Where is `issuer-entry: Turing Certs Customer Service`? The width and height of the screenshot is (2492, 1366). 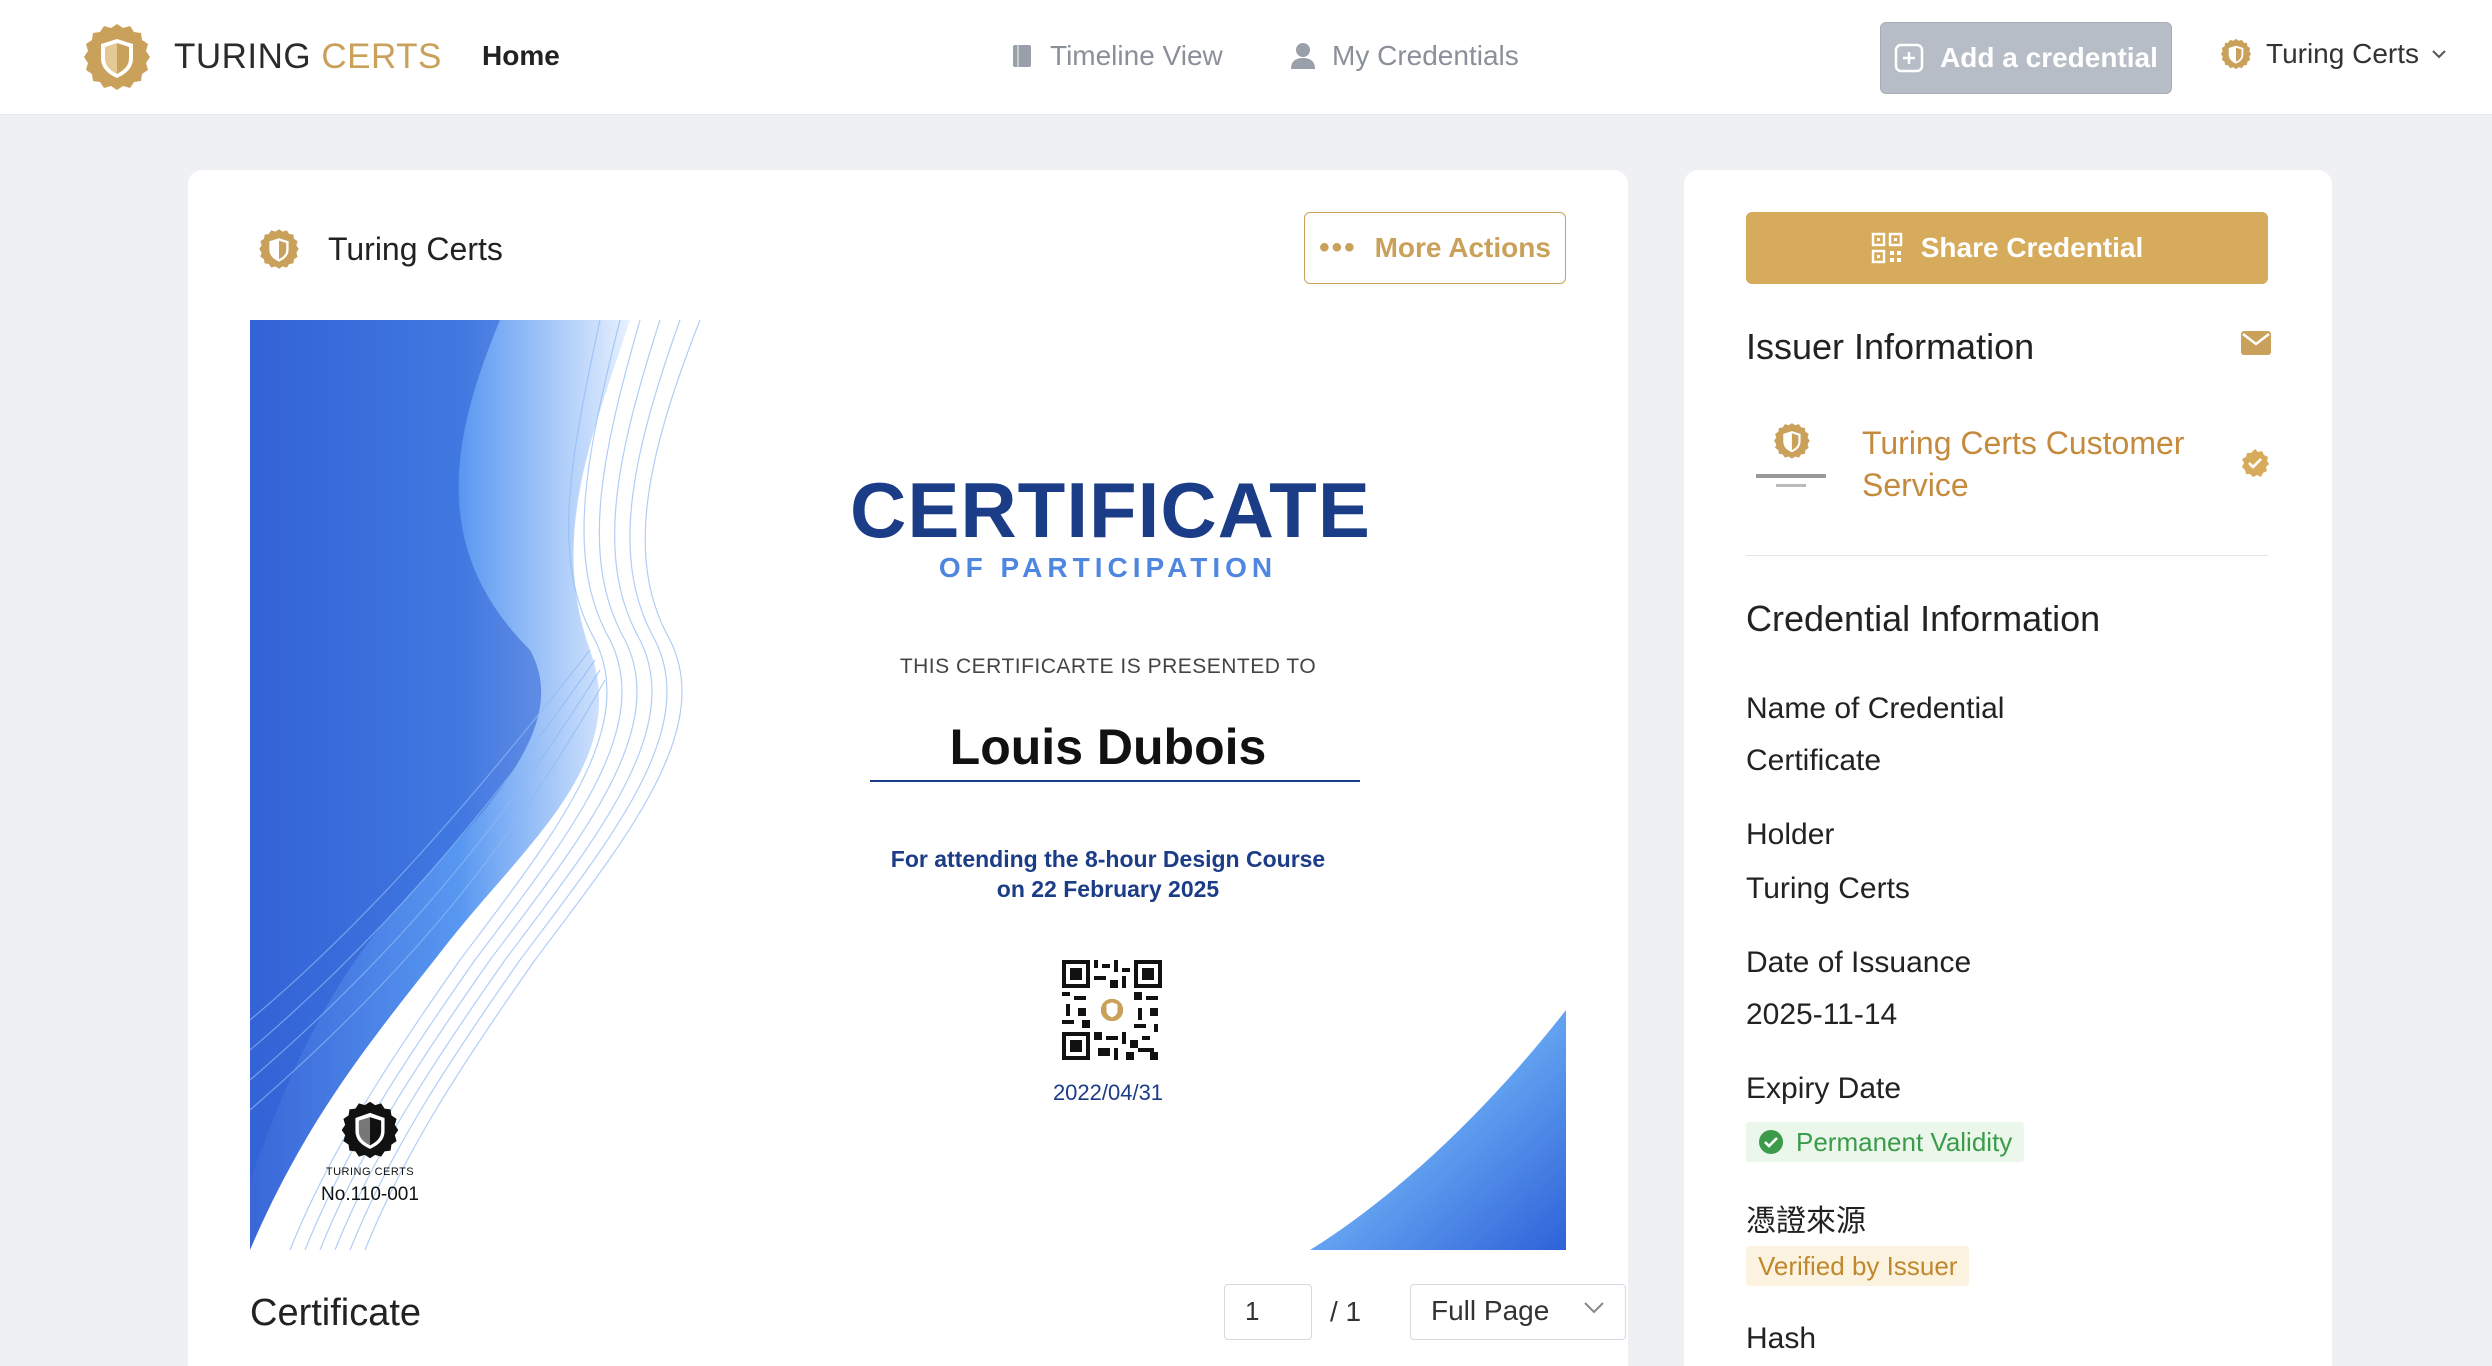
issuer-entry: Turing Certs Customer Service is located at coordinates (2007, 468).